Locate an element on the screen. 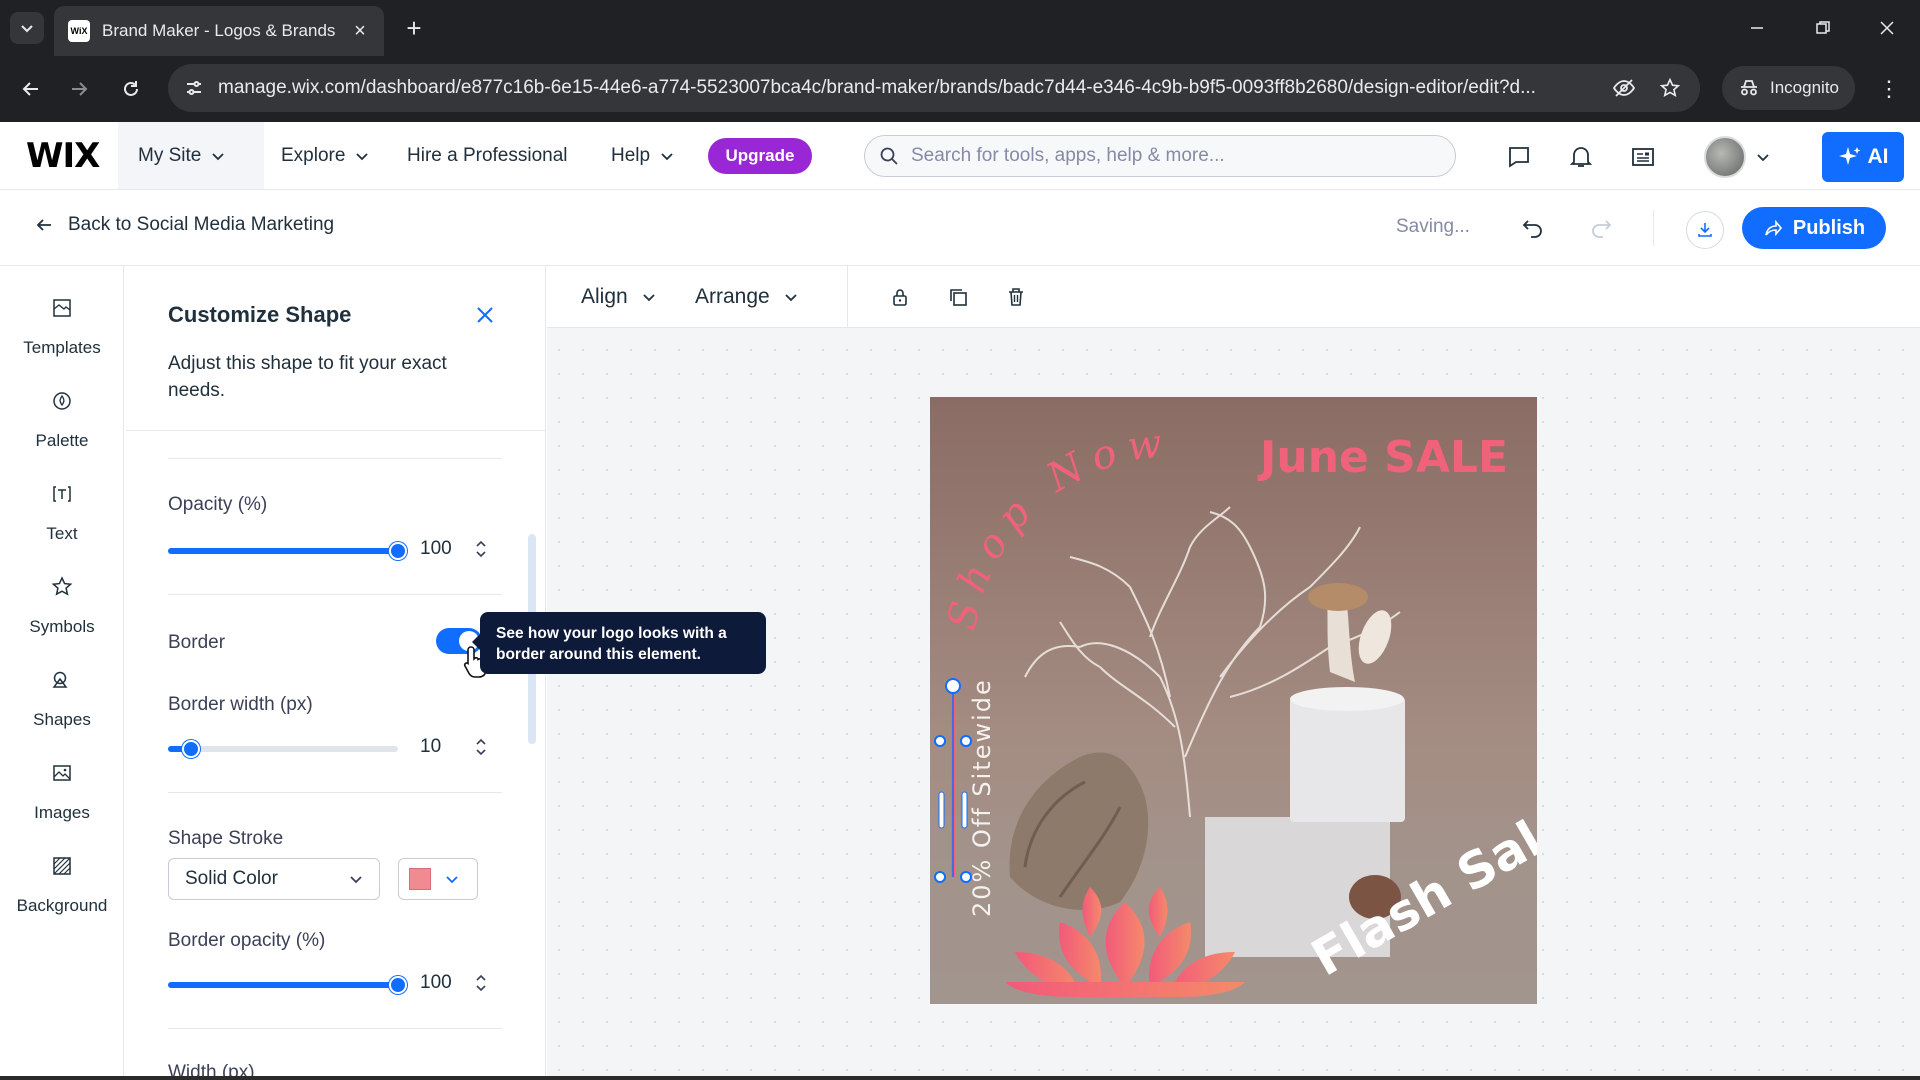 The width and height of the screenshot is (1920, 1080). rail-item-symbols: Symbols is located at coordinates (62, 613).